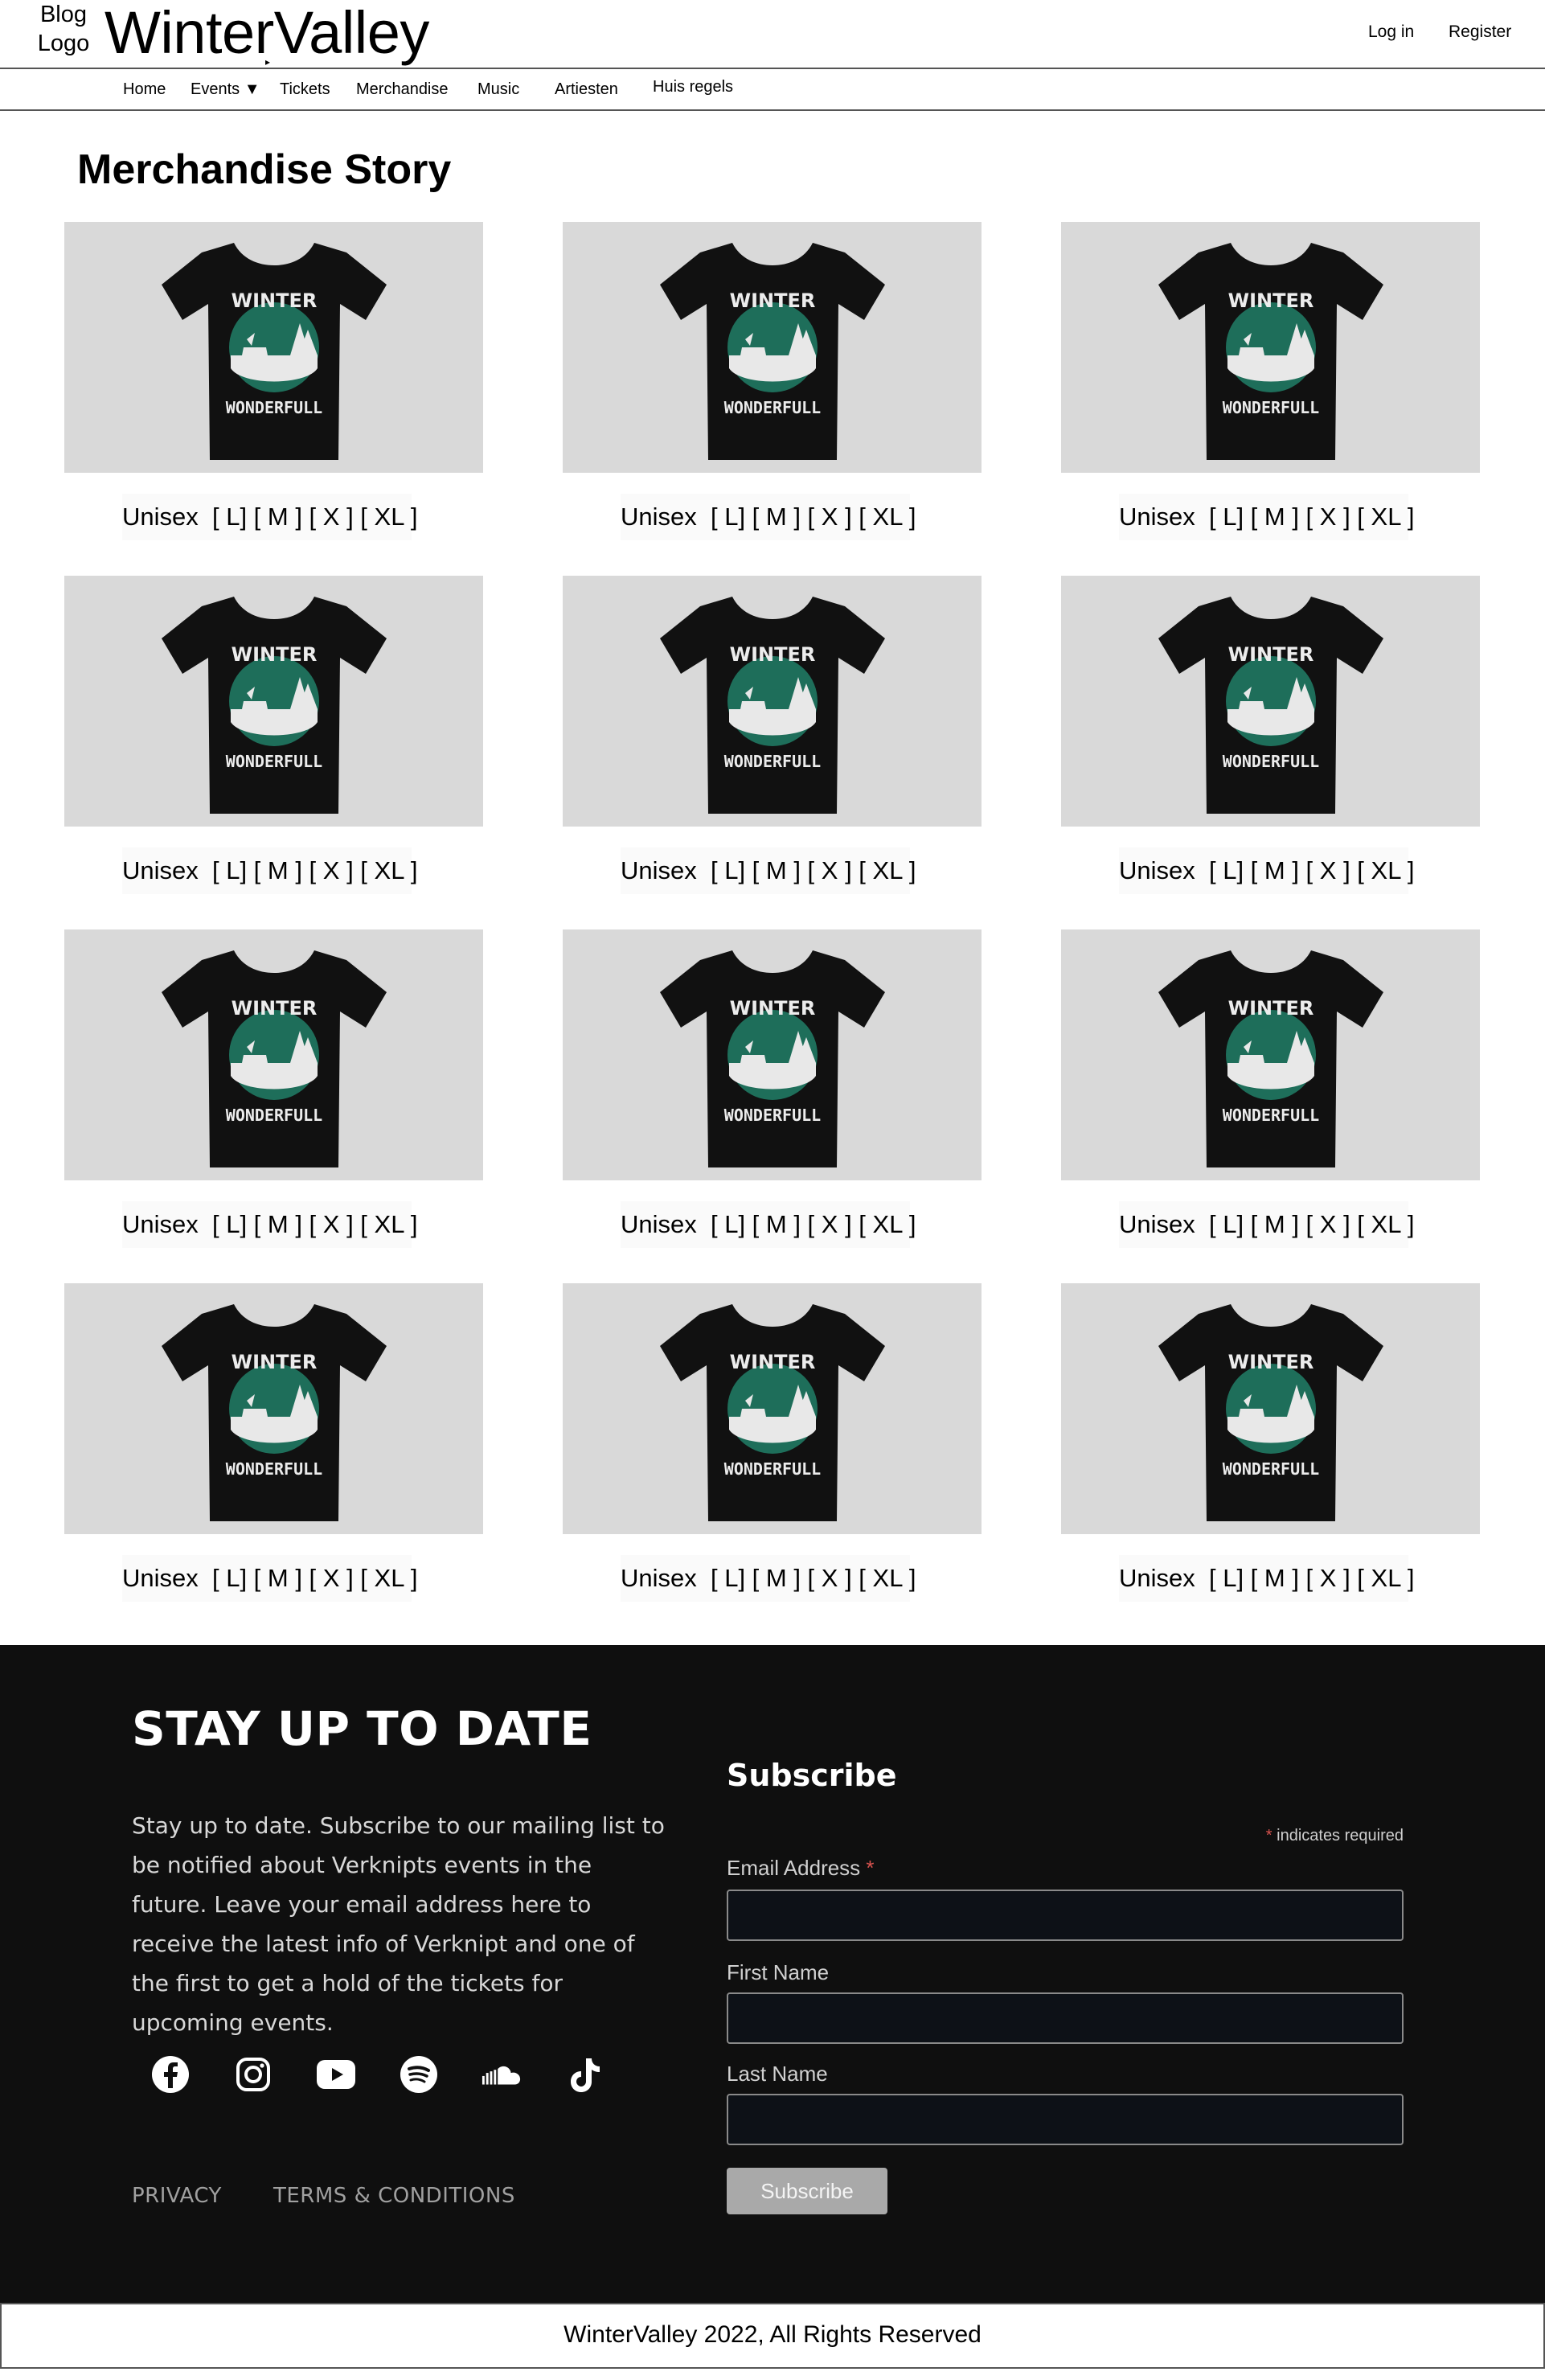  I want to click on last-name-label: Last Name, so click(778, 2074).